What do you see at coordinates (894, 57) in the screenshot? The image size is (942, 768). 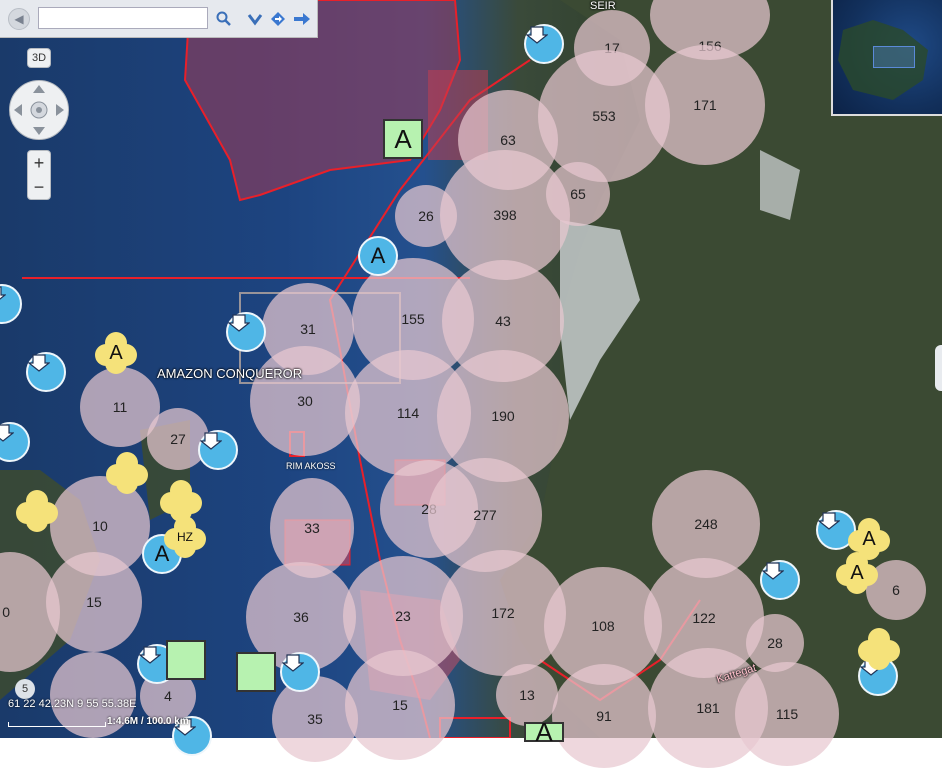 I see `overview-viewport` at bounding box center [894, 57].